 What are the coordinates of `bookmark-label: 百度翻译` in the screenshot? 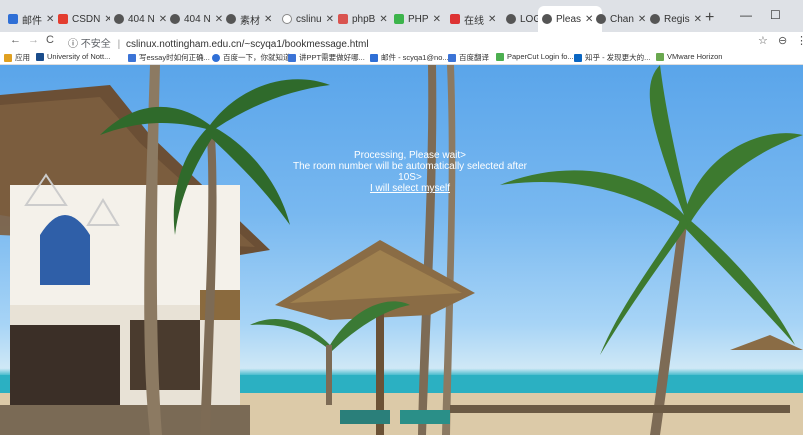 It's located at (474, 57).